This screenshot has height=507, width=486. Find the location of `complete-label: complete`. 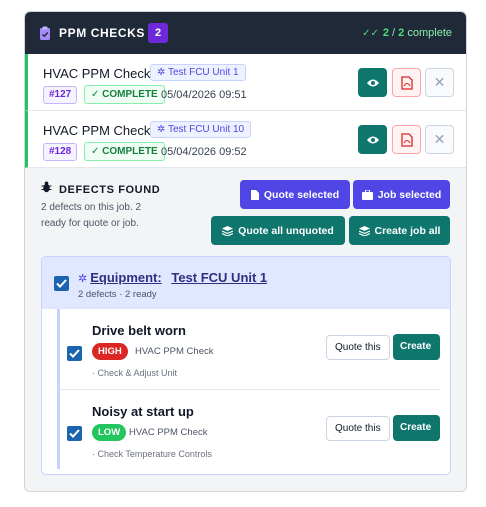

complete-label: complete is located at coordinates (429, 33).